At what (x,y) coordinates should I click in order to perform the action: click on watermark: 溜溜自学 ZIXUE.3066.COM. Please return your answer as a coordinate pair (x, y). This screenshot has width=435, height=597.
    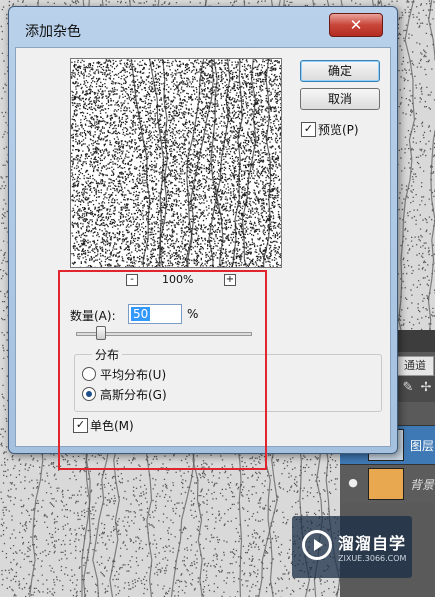
    Looking at the image, I should click on (352, 547).